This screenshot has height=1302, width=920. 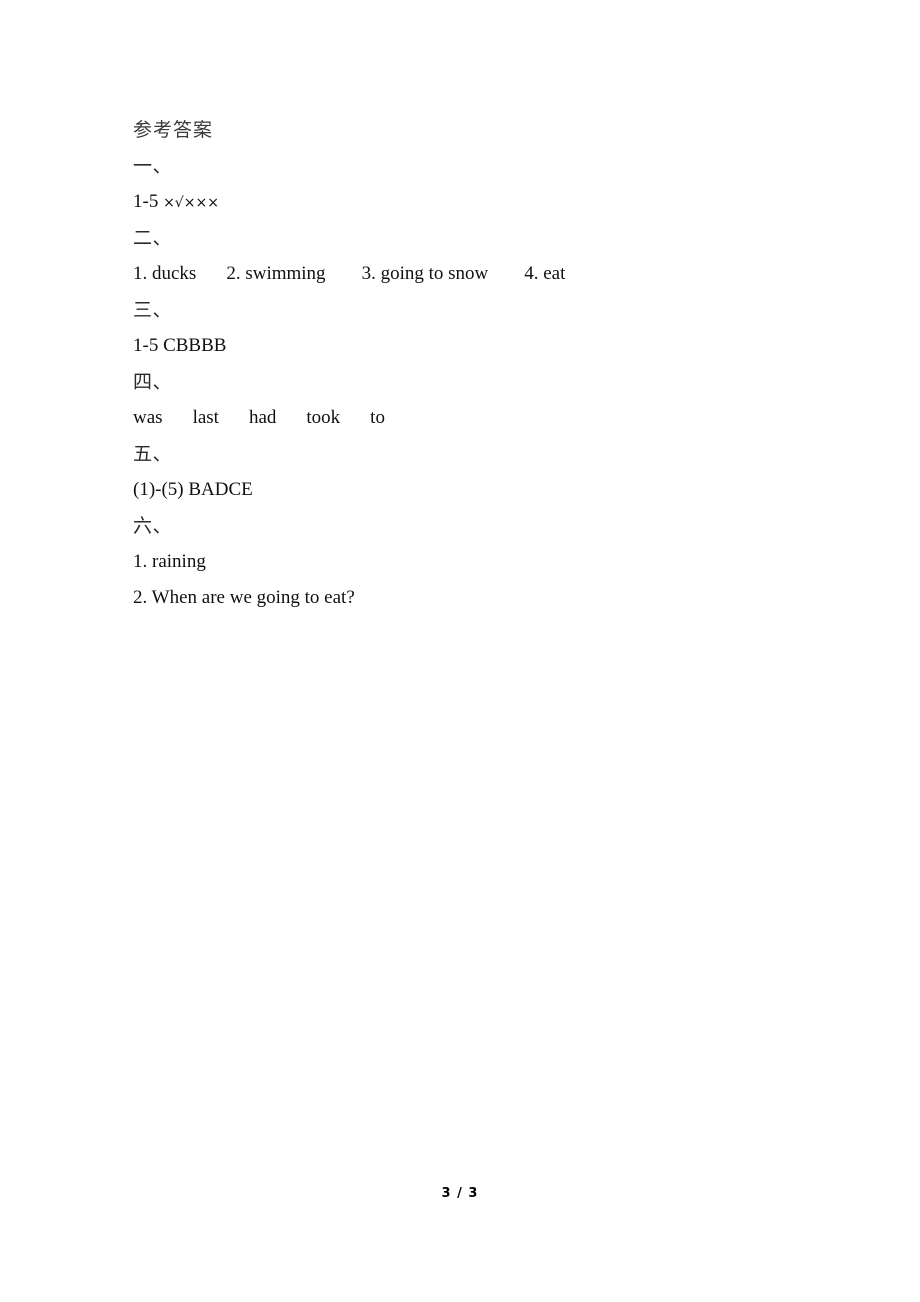 What do you see at coordinates (483, 202) in the screenshot?
I see `section-answer-1: 1-5 ×√×××` at bounding box center [483, 202].